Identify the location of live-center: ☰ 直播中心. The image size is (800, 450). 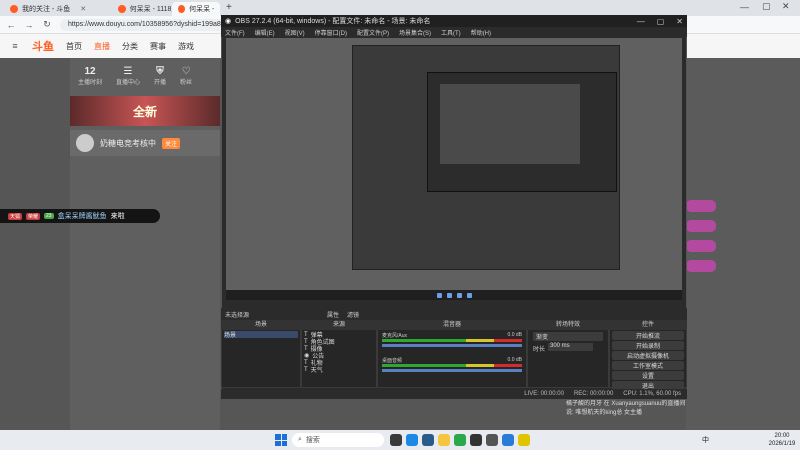
(128, 76).